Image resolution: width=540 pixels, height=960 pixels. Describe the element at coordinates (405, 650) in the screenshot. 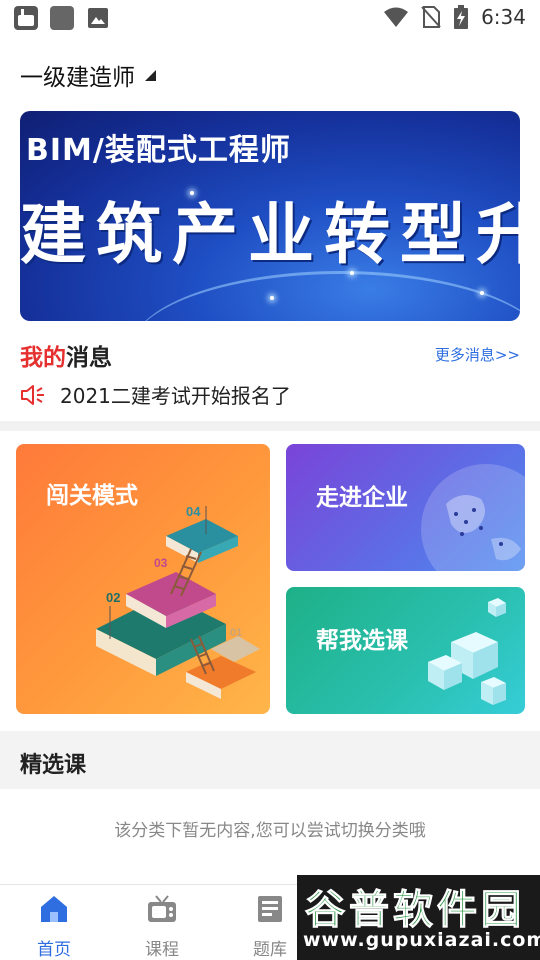

I see `help-choose-course-card: 帮我选课` at that location.